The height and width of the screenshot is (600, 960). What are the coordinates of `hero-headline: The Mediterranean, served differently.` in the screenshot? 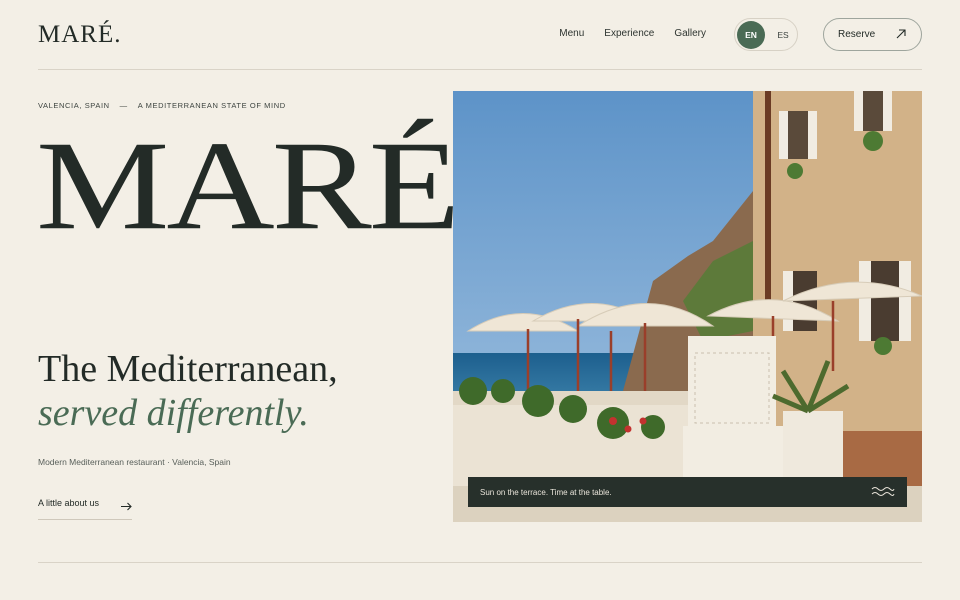 It's located at (188, 391).